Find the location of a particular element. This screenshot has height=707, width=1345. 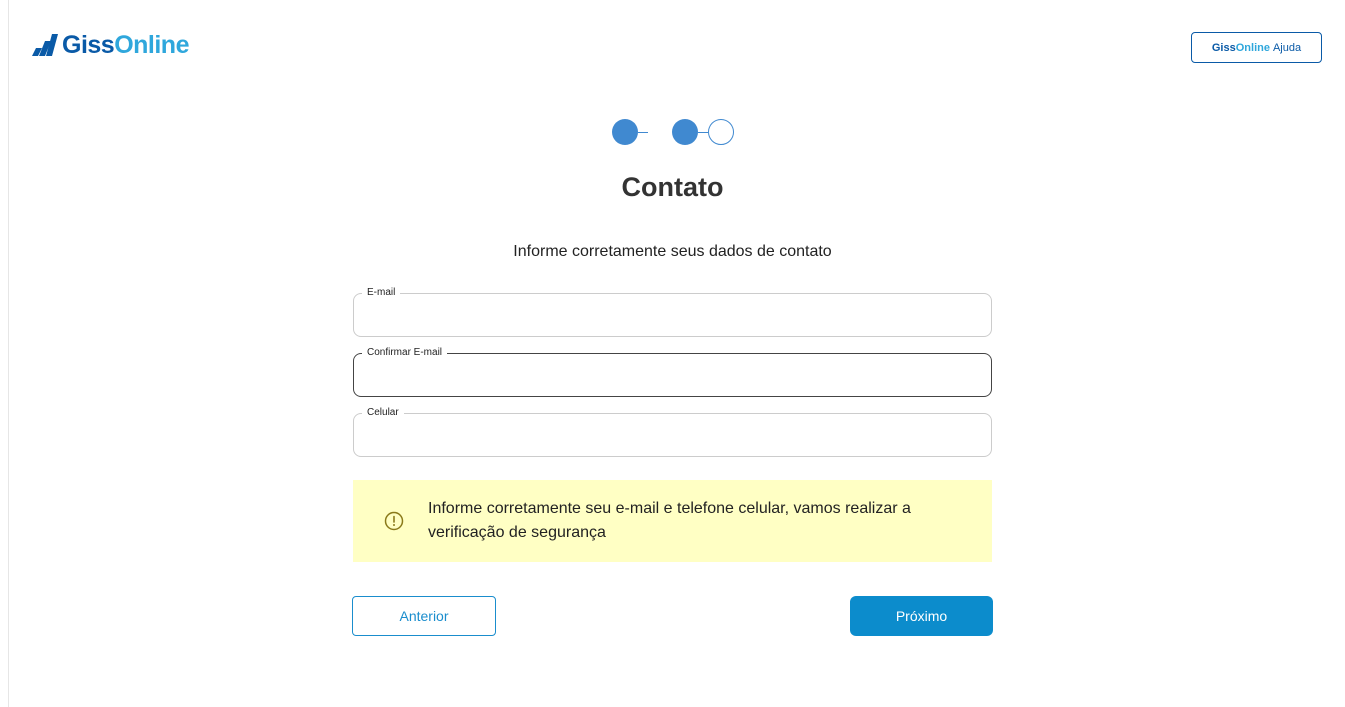

email-label: E-mail is located at coordinates (381, 293).